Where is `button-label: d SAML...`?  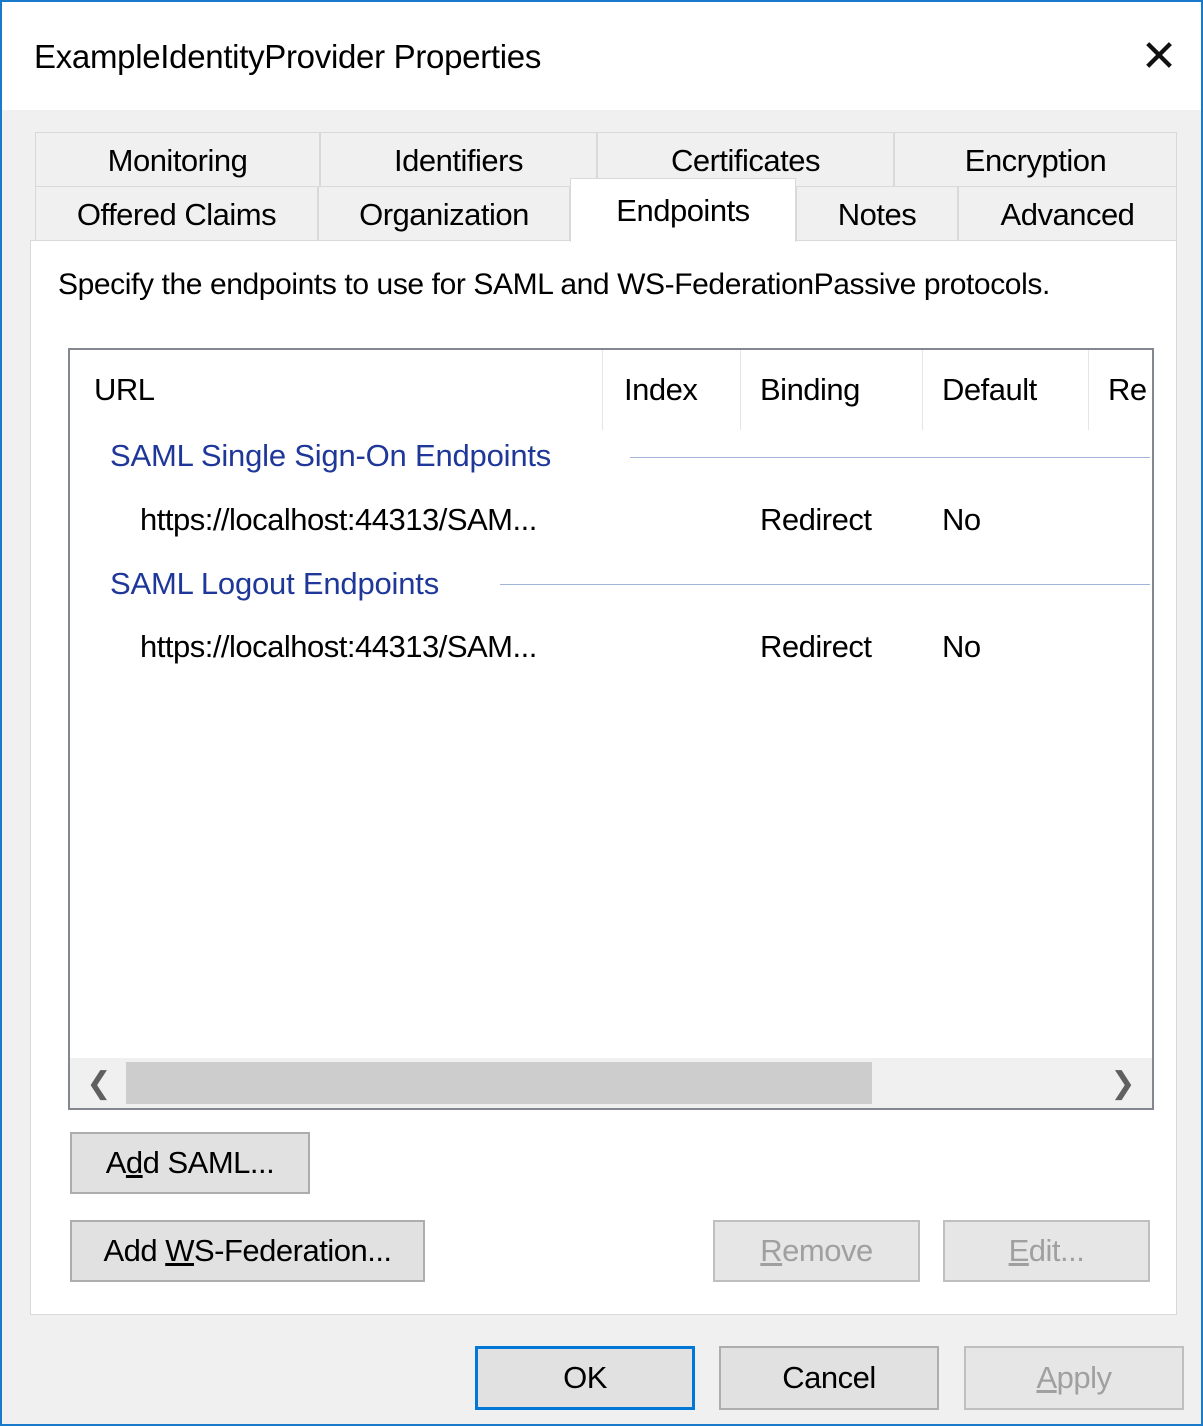
button-label: d SAML... is located at coordinates (208, 1162).